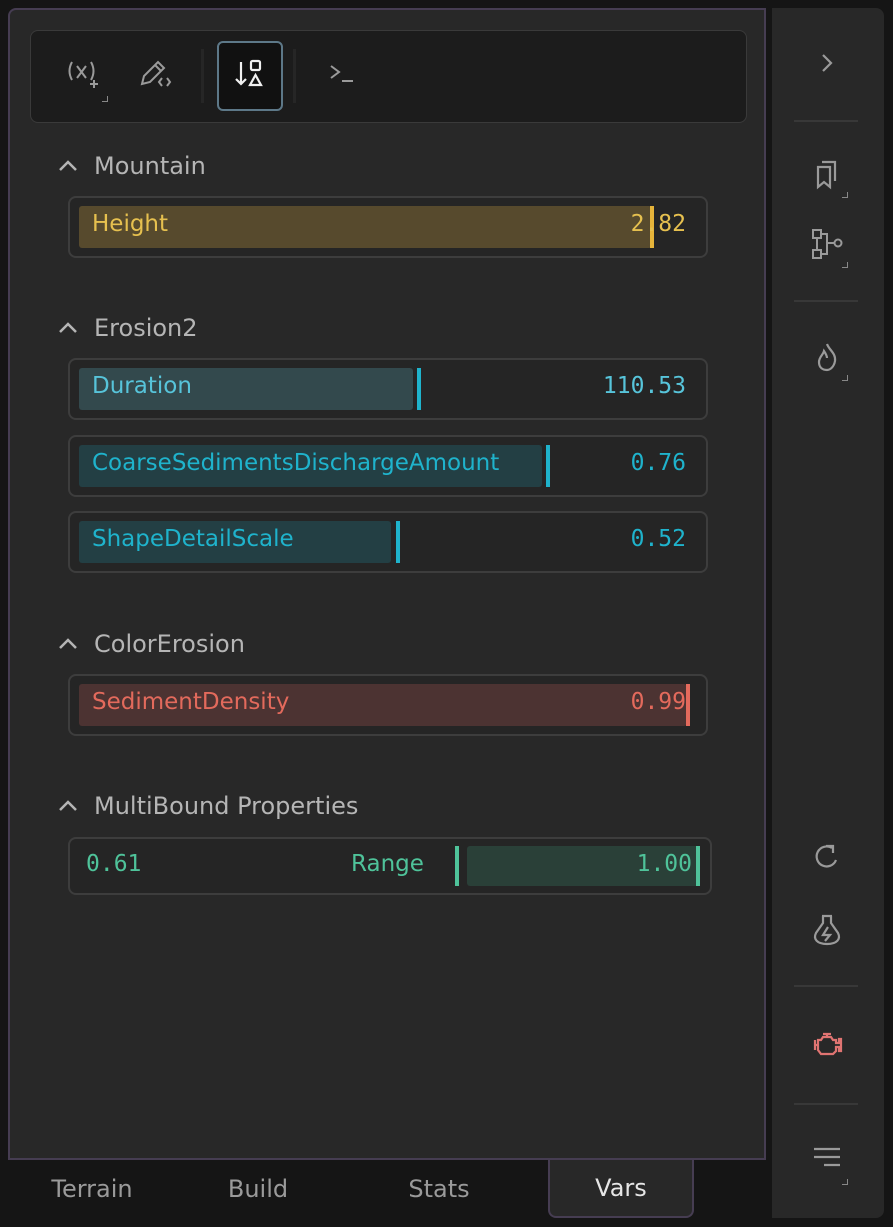 This screenshot has height=1227, width=893. I want to click on section-title: MultiBound Properties, so click(226, 806).